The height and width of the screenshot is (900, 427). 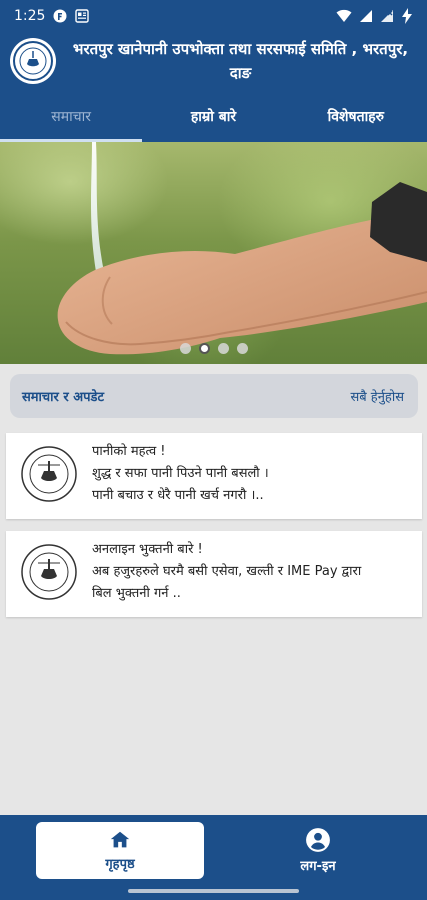 What do you see at coordinates (377, 396) in the screenshot?
I see `see-all-link: सबै हेर्नुहोस` at bounding box center [377, 396].